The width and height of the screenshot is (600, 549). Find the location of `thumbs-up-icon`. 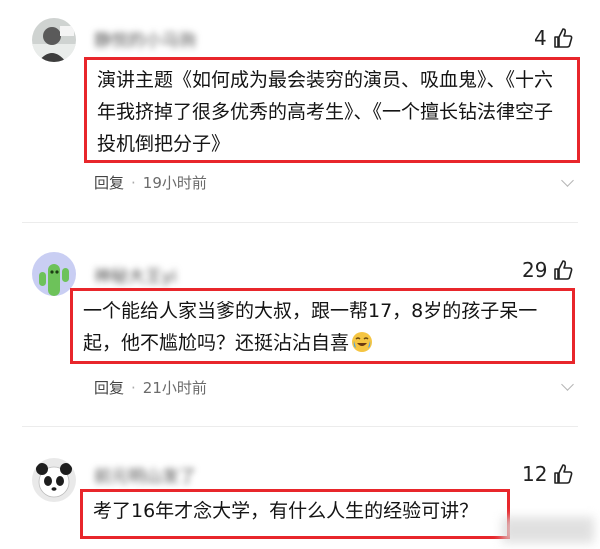

thumbs-up-icon is located at coordinates (563, 474).